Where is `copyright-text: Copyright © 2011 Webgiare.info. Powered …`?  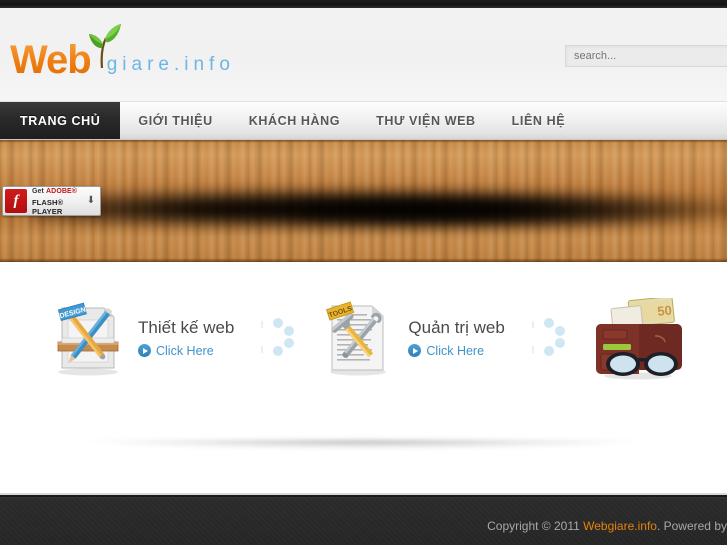
copyright-text: Copyright © 2011 Webgiare.info. Powered … is located at coordinates (607, 526).